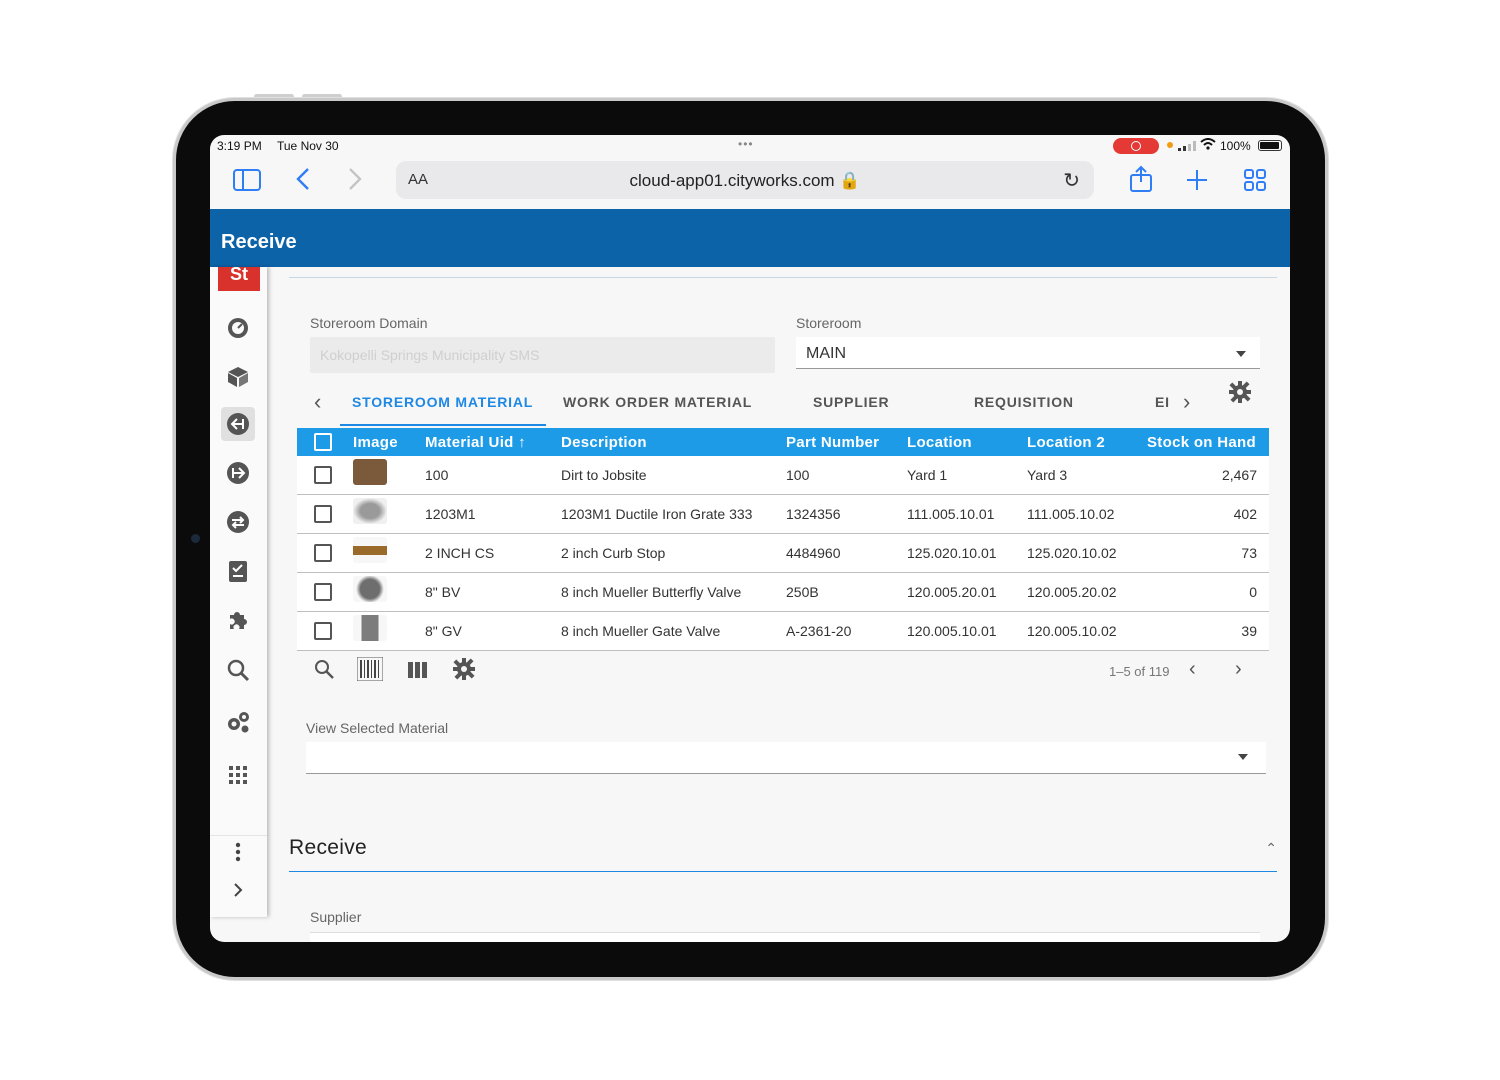 The image size is (1500, 1080). What do you see at coordinates (832, 442) in the screenshot?
I see `col-part-number: Part Number` at bounding box center [832, 442].